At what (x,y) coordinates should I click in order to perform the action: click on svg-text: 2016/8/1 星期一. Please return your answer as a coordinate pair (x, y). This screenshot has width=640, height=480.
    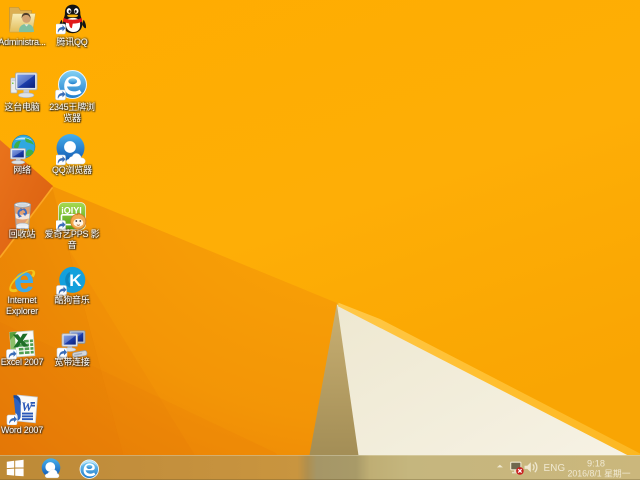
    Looking at the image, I should click on (598, 473).